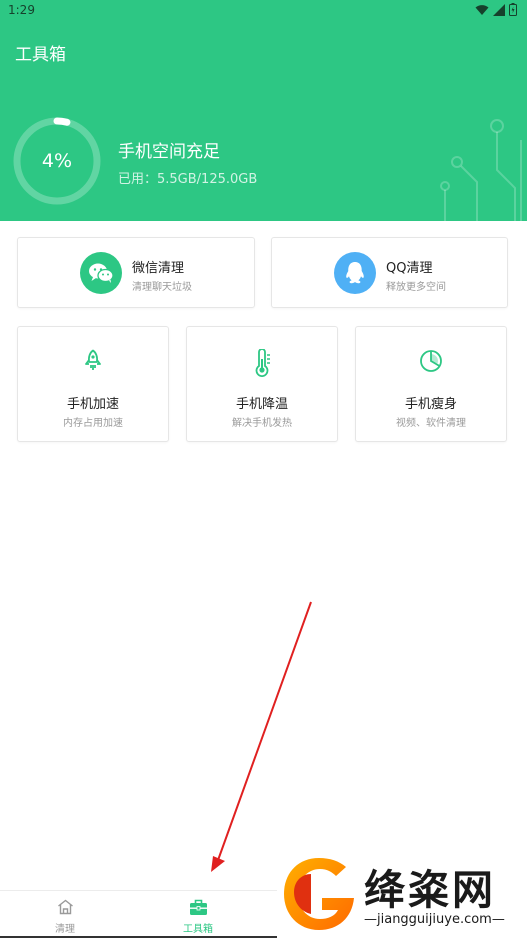  I want to click on nav-label: 工具箱, so click(198, 929).